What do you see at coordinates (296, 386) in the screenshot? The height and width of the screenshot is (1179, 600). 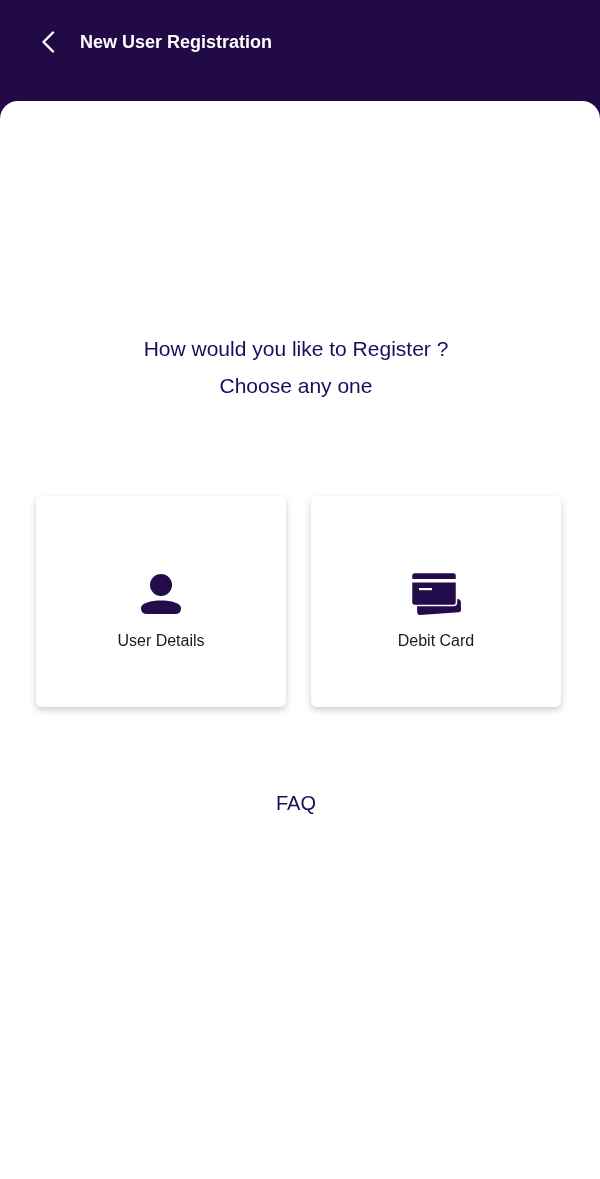 I see `instruction-text: Choose any one` at bounding box center [296, 386].